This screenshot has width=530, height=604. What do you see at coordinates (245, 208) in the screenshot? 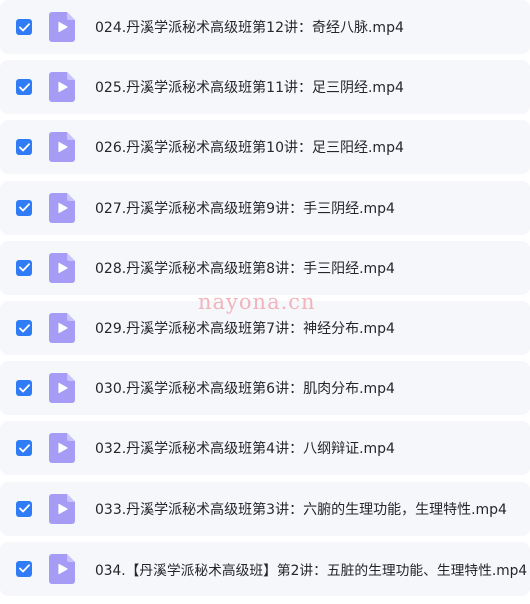
I see `file-name: 027.丹溪学派秘术高级班第9讲：手三阴经.mp4` at bounding box center [245, 208].